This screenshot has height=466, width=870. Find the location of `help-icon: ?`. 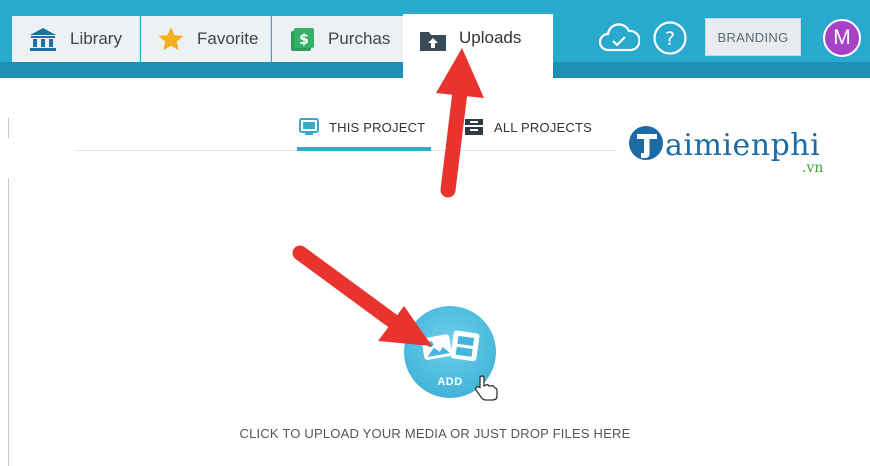

help-icon: ? is located at coordinates (670, 40).